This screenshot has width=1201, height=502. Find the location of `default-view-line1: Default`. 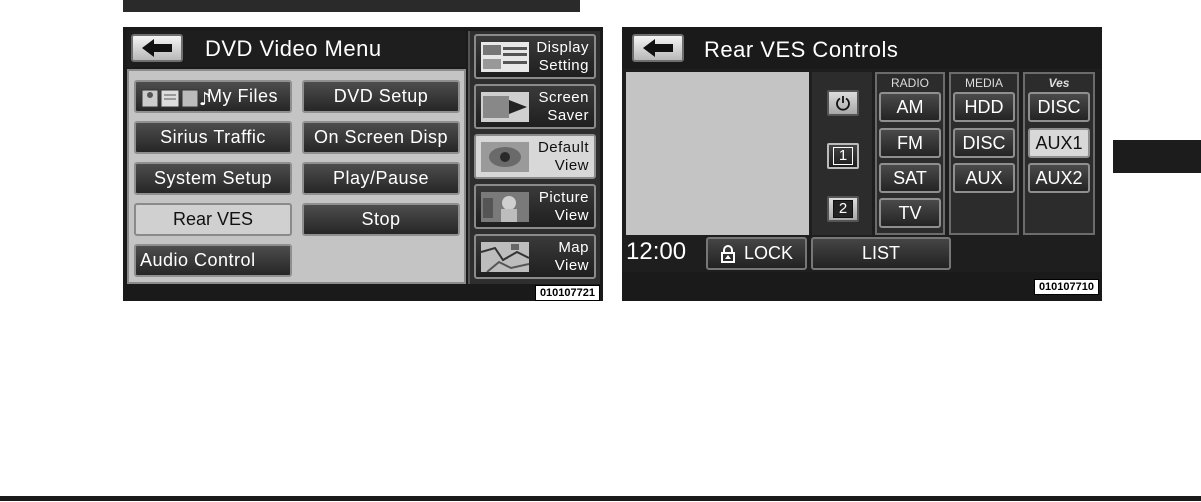

default-view-line1: Default is located at coordinates (563, 147).